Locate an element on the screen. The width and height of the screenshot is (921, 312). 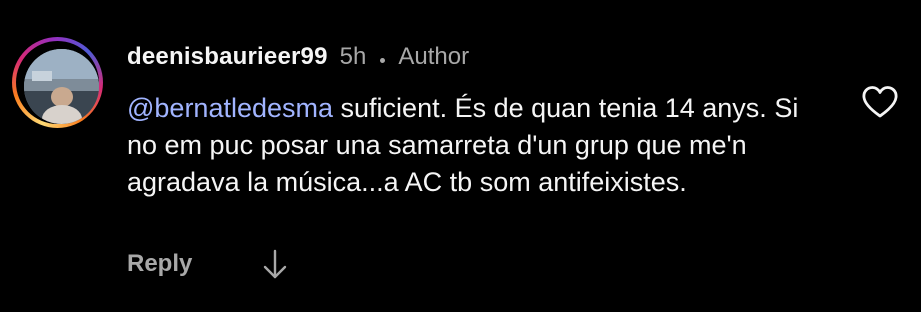
timestamp: 5h is located at coordinates (353, 56).